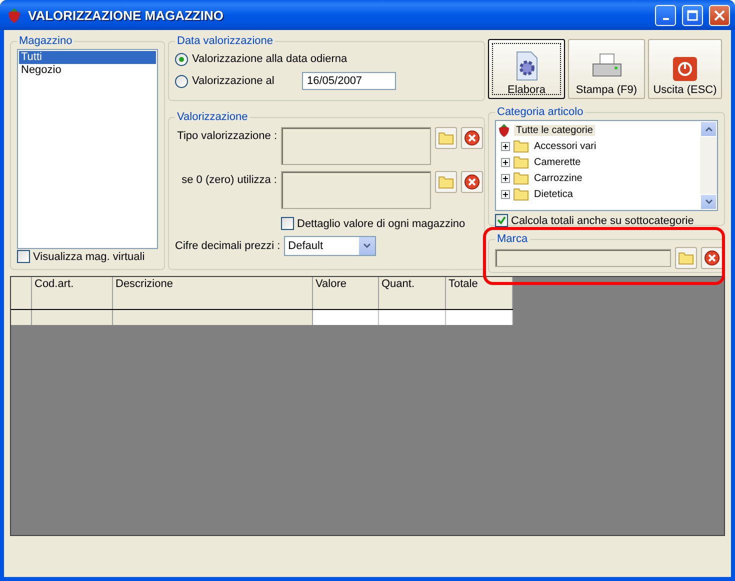 The height and width of the screenshot is (581, 735). I want to click on tree-item: Carrozzine, so click(558, 178).